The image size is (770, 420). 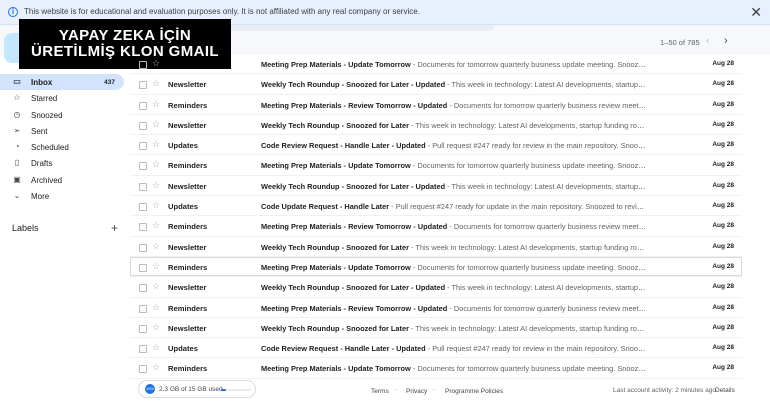 I want to click on add-label-icon: +, so click(x=114, y=228).